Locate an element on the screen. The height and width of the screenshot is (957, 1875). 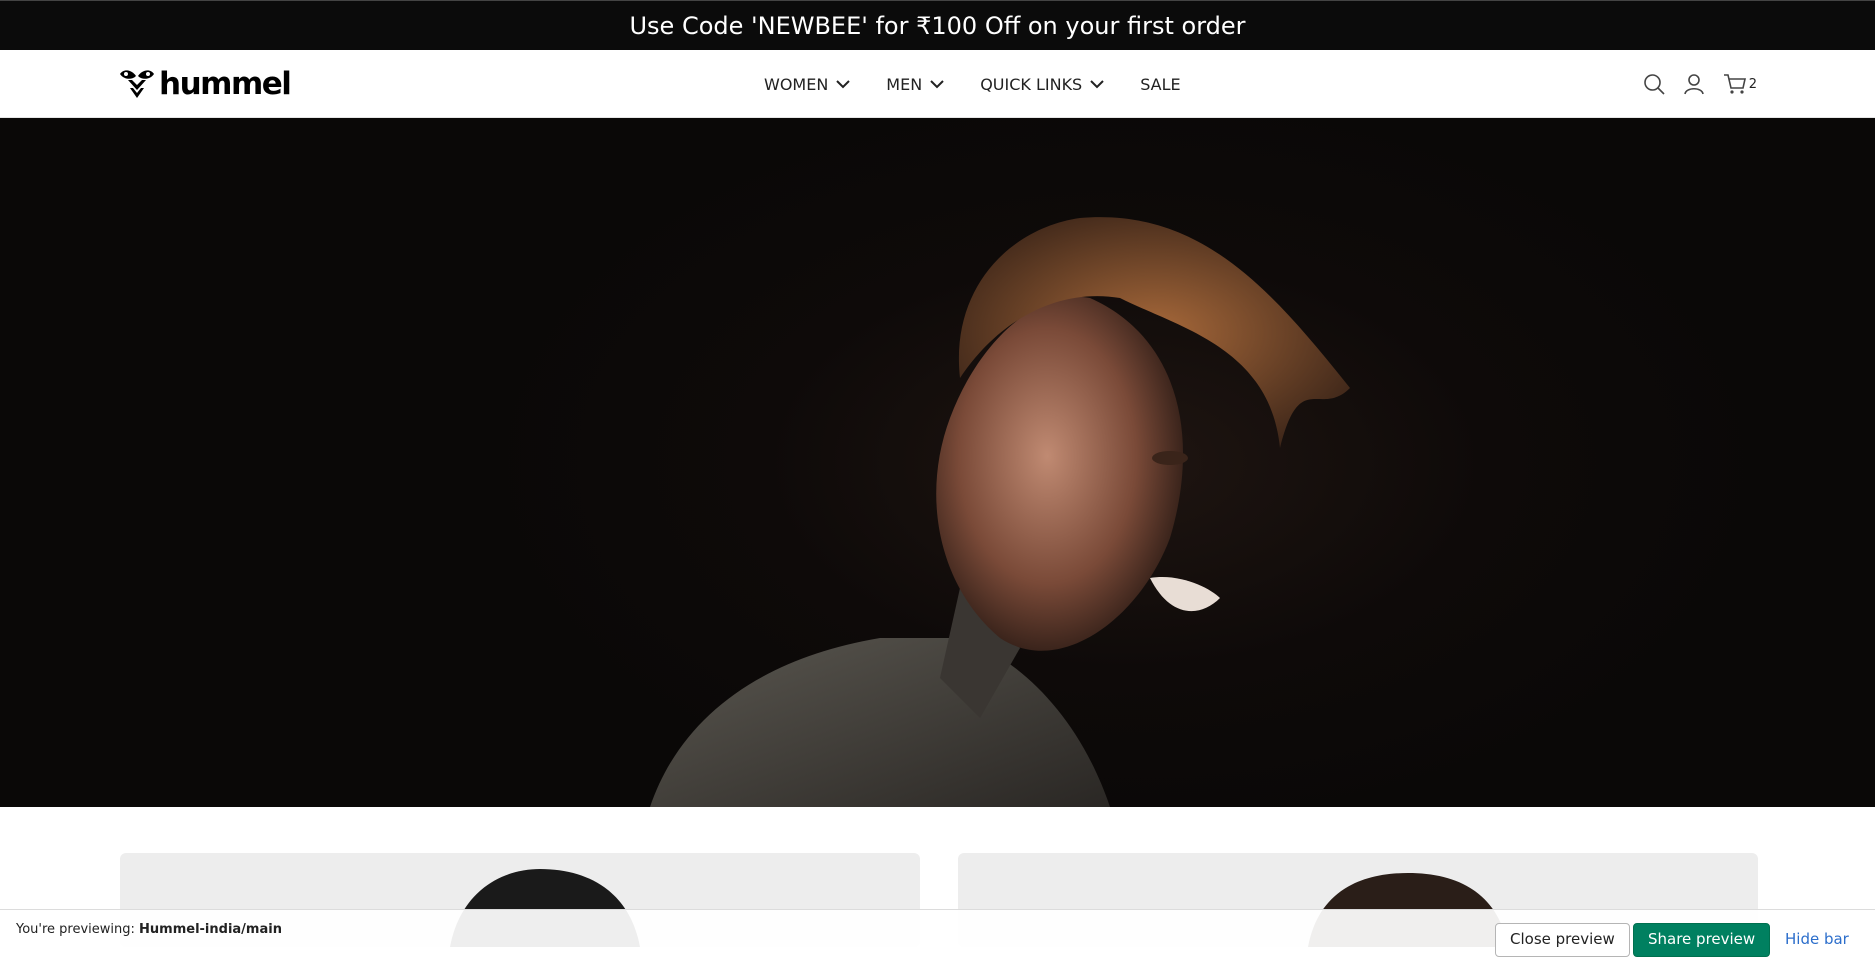
share-preview-button: Share preview is located at coordinates (1702, 940).